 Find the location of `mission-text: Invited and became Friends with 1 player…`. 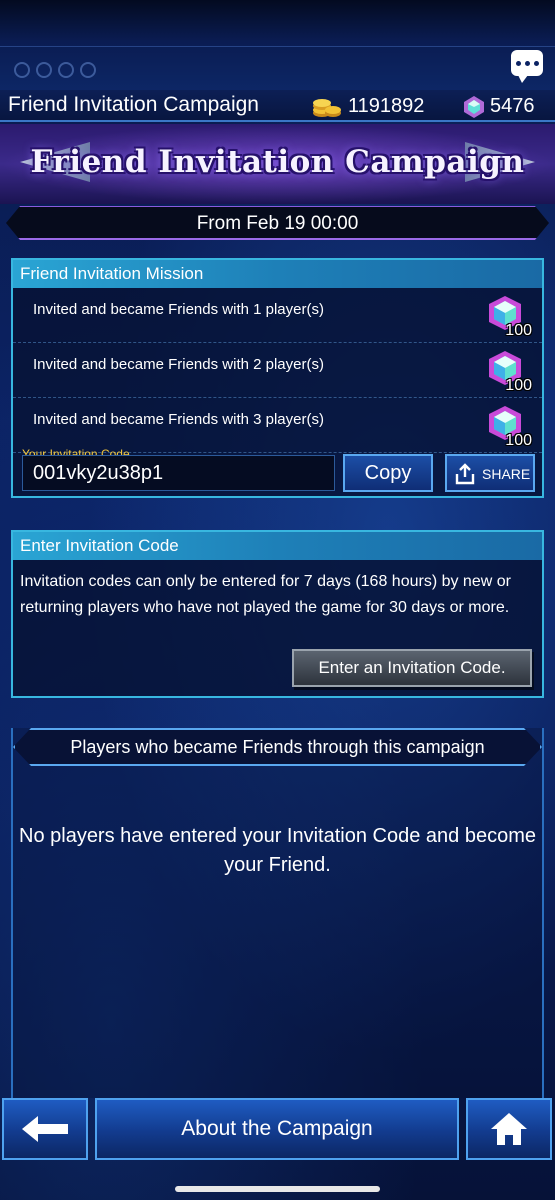

mission-text: Invited and became Friends with 1 player… is located at coordinates (178, 309).